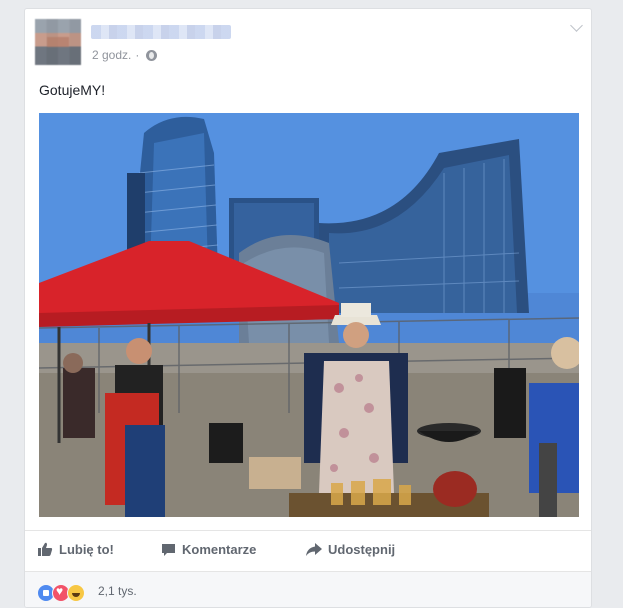 The image size is (623, 608). What do you see at coordinates (308, 589) in the screenshot?
I see `reactions-bar: 2,1 tys.` at bounding box center [308, 589].